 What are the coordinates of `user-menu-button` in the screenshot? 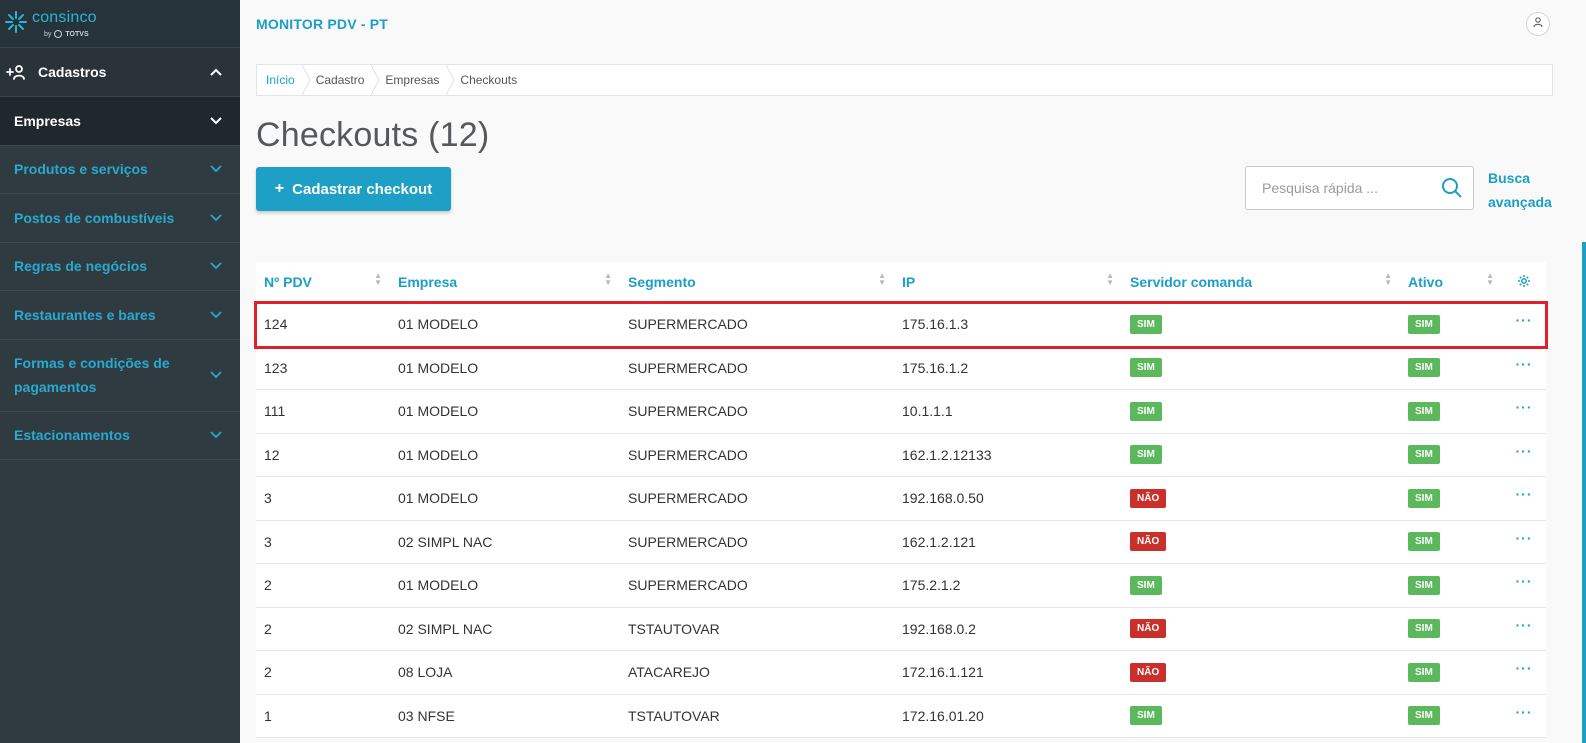 It's located at (1538, 24).